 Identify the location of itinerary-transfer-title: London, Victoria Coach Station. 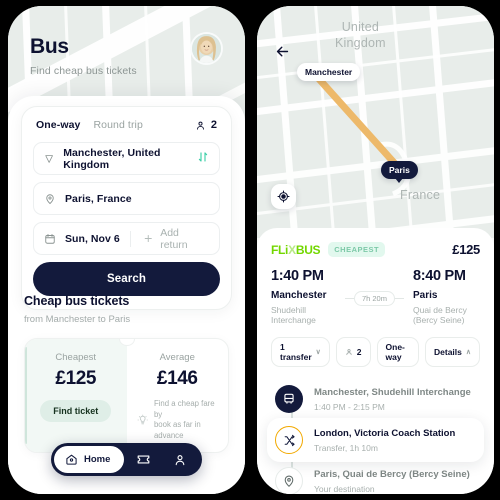
(385, 433).